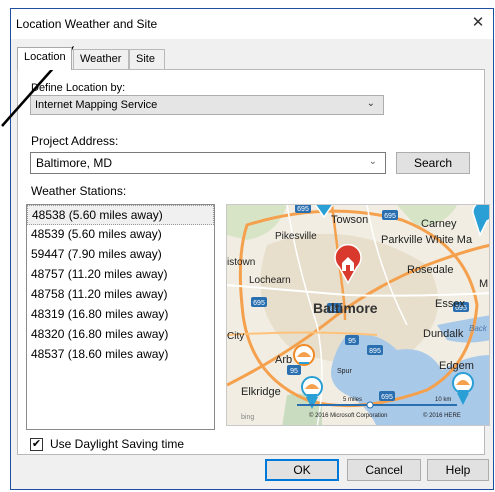 This screenshot has width=495, height=492. Describe the element at coordinates (78, 88) in the screenshot. I see `define-location-label: Define Location by:` at that location.